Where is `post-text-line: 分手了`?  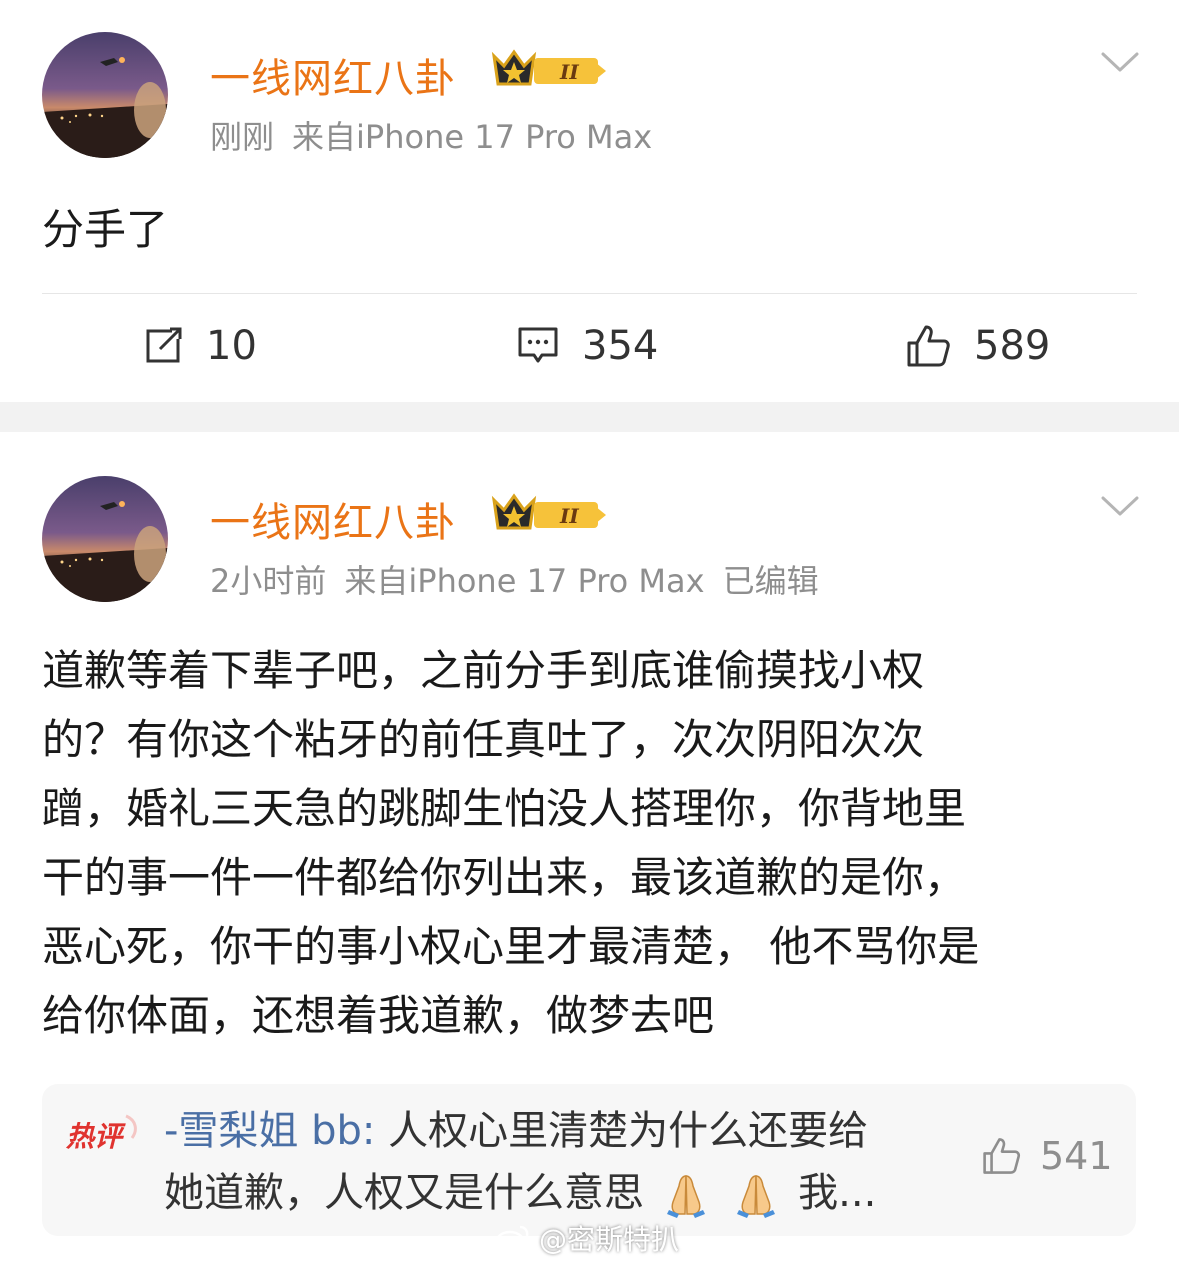
post-text-line: 分手了 is located at coordinates (105, 229).